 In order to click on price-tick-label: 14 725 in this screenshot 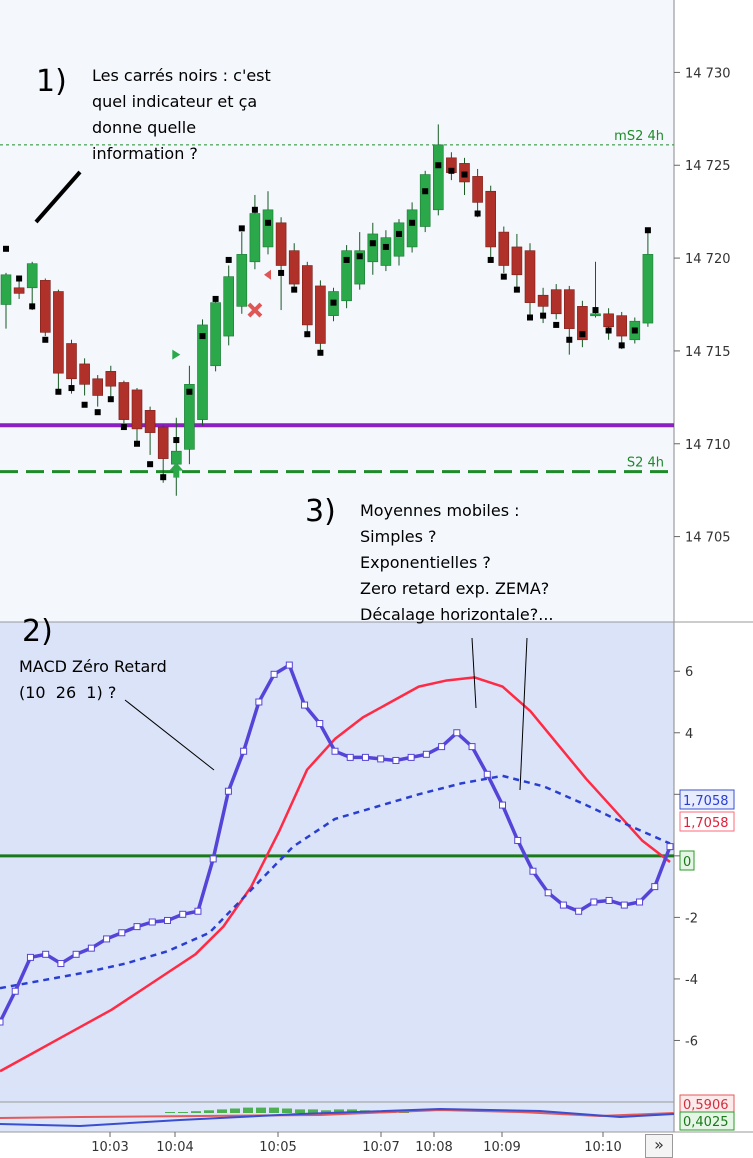, I will do `click(708, 166)`.